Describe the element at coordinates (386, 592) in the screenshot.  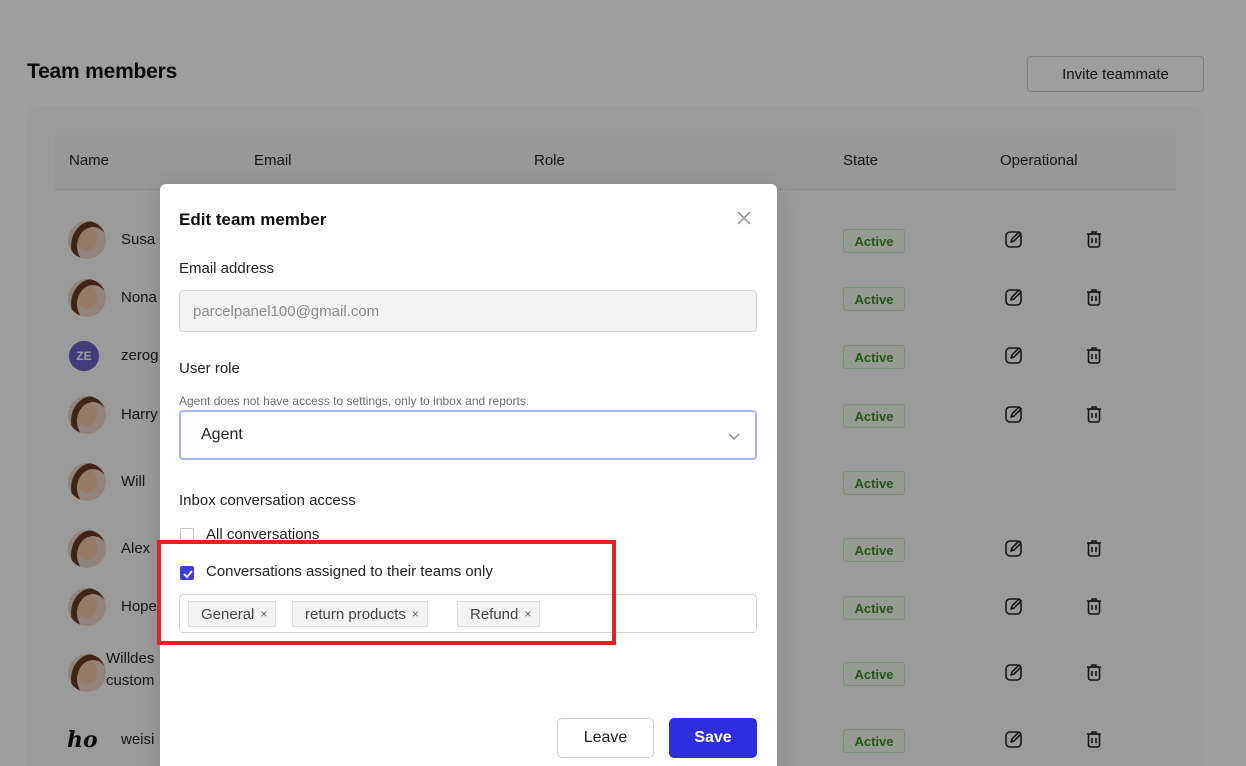
I see `annotation-highlight-box` at that location.